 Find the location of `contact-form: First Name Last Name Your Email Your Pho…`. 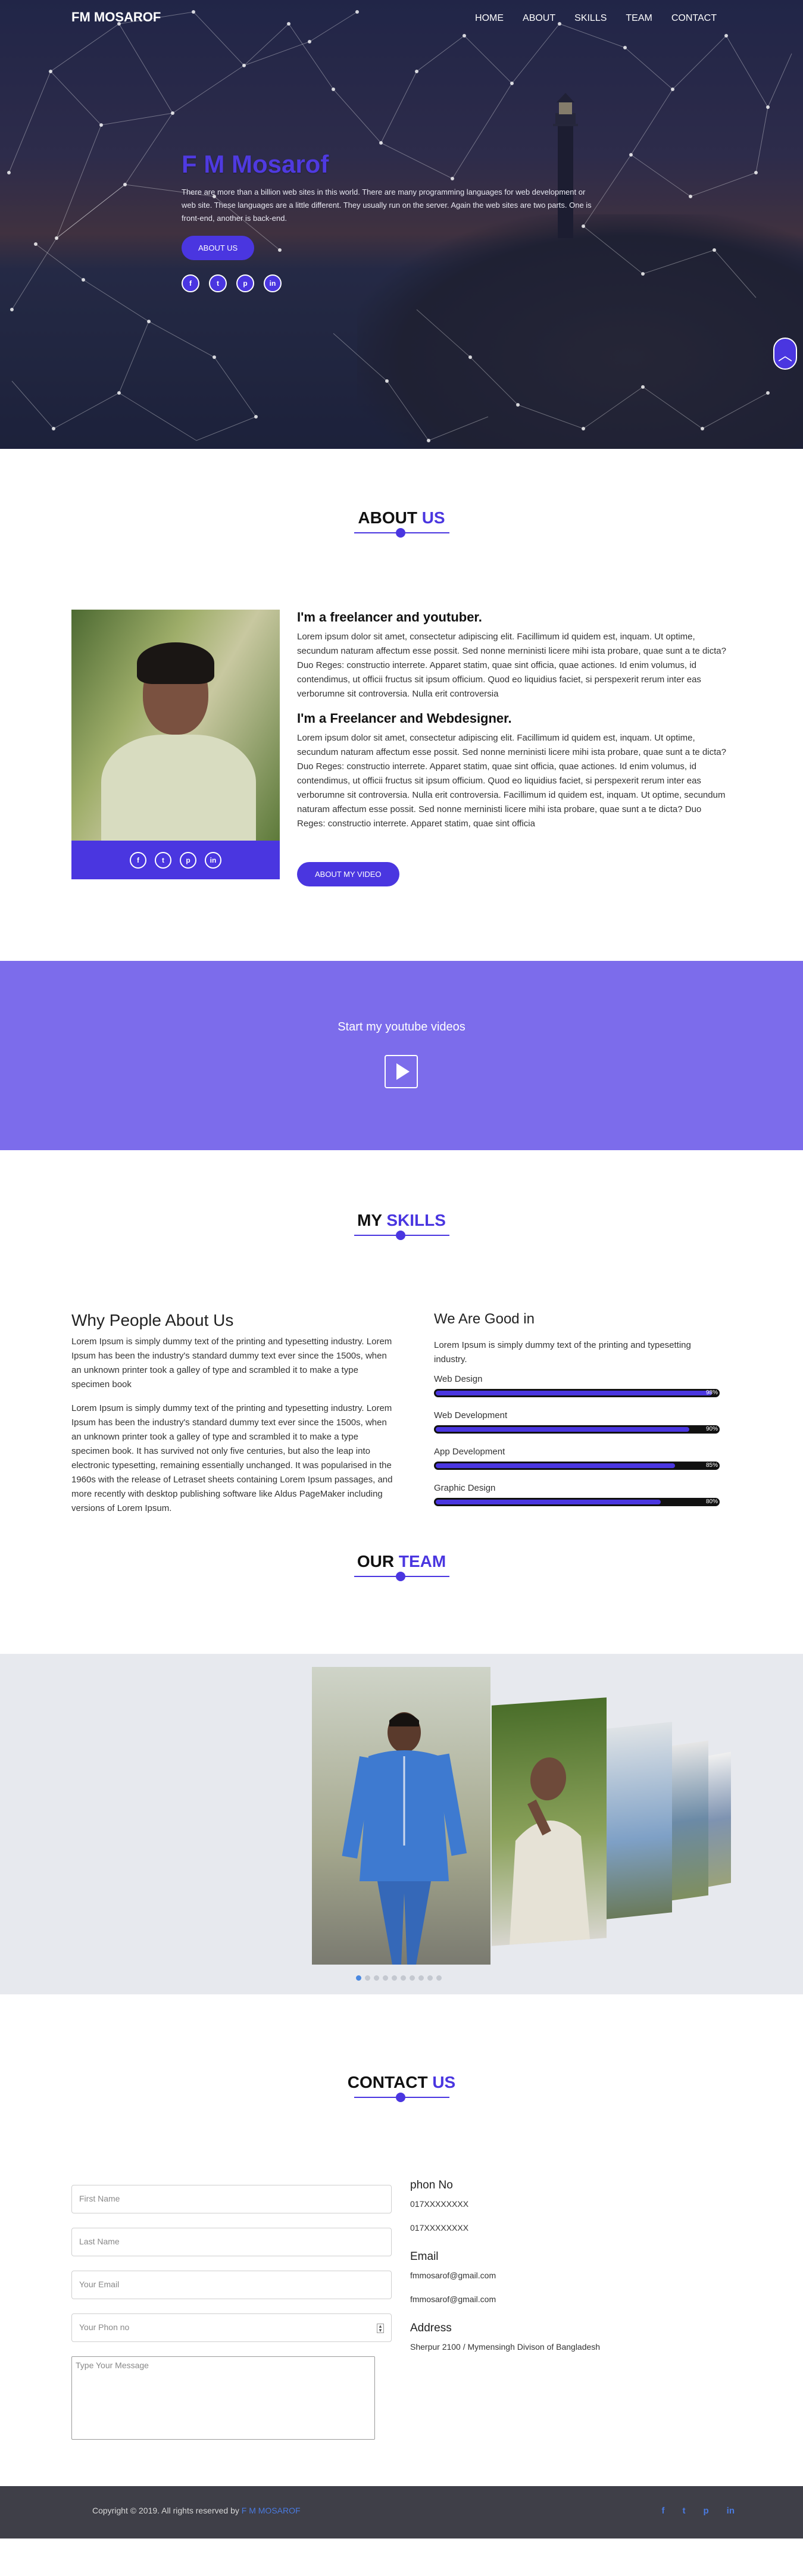

contact-form: First Name Last Name Your Email Your Pho… is located at coordinates (231, 2312).